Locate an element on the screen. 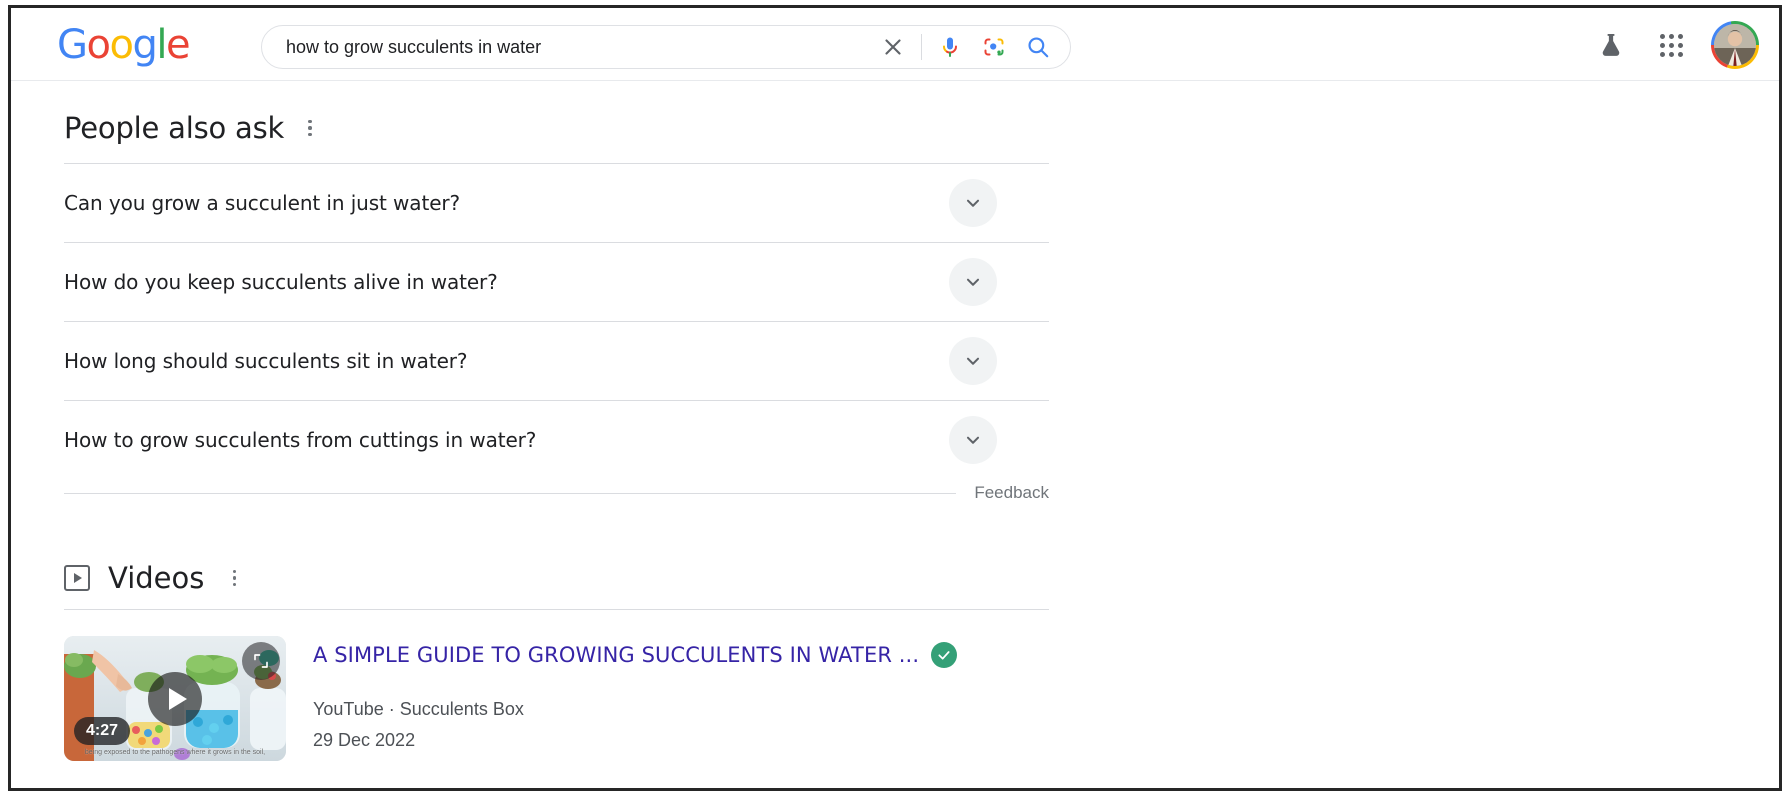  voice-search-button is located at coordinates (950, 47).